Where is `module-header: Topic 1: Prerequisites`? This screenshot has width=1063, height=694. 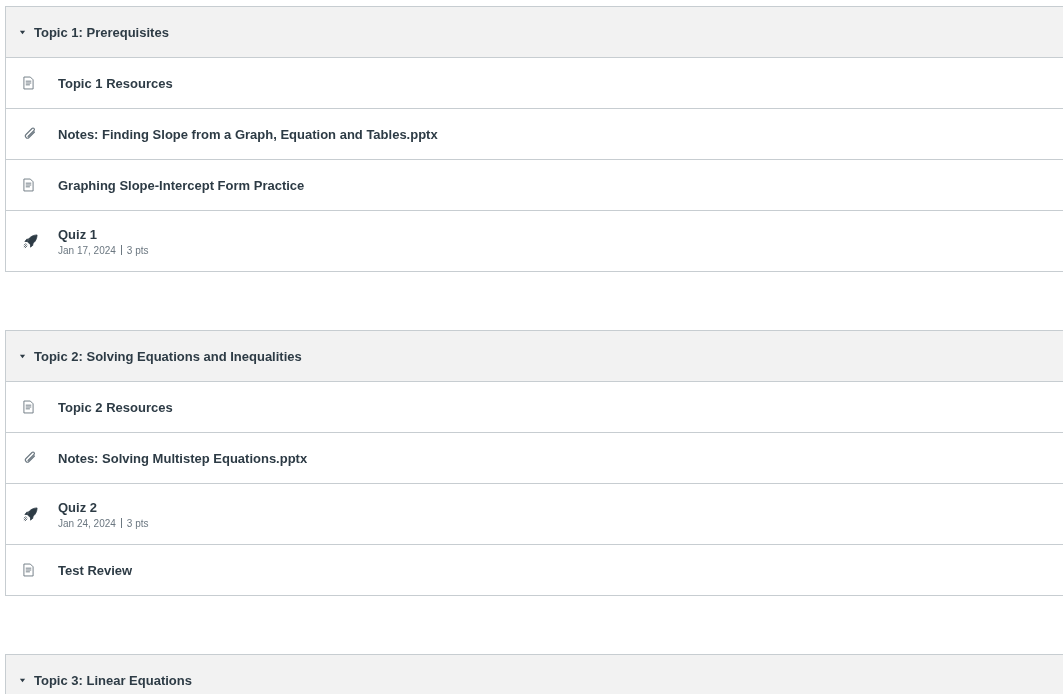
module-header: Topic 1: Prerequisites is located at coordinates (534, 32).